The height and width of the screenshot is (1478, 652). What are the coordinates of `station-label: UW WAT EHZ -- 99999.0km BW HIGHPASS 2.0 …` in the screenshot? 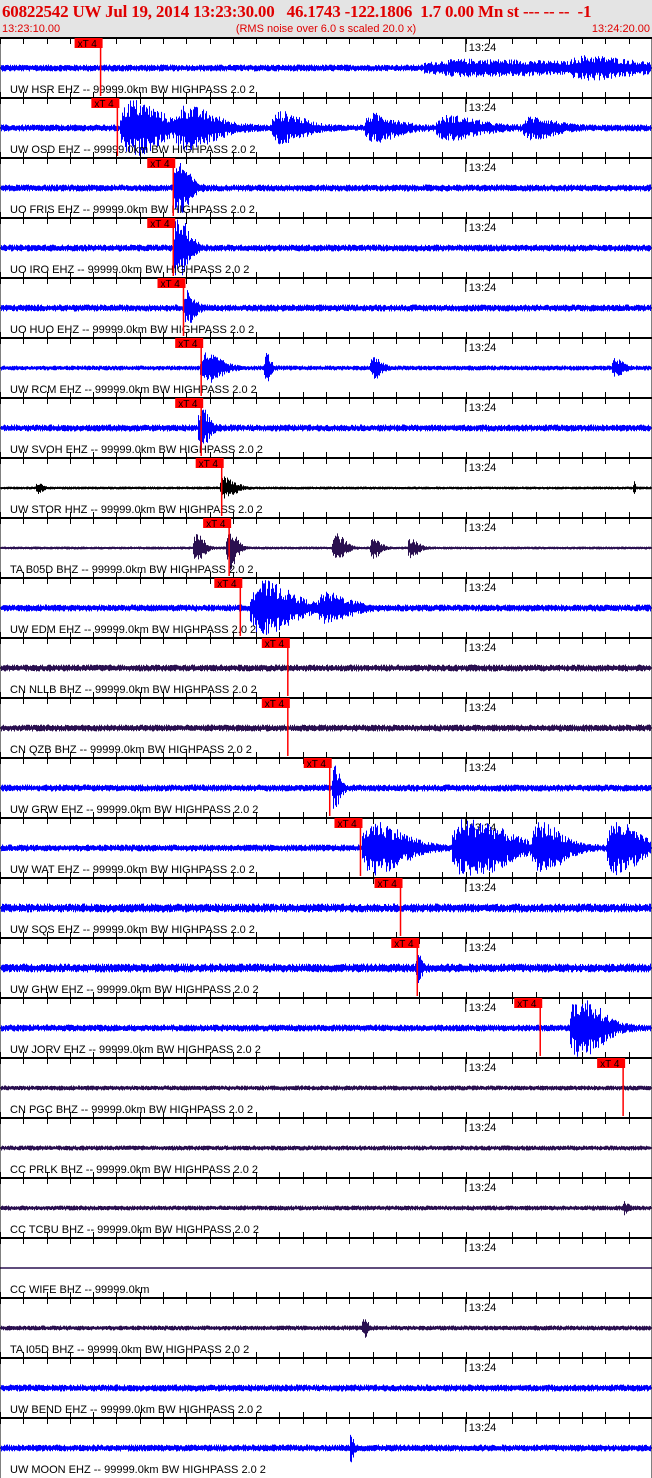 It's located at (132, 870).